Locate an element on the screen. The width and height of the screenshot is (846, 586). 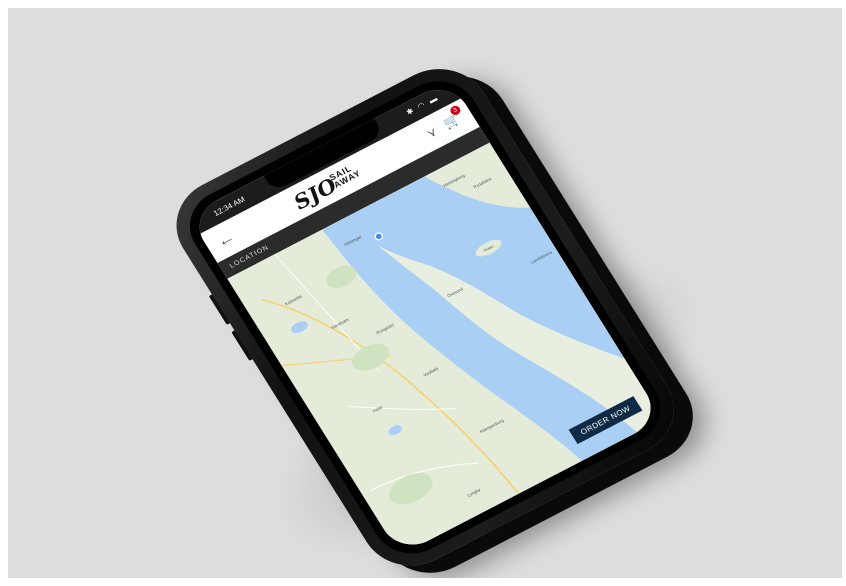
map-label: Öresund is located at coordinates (455, 292).